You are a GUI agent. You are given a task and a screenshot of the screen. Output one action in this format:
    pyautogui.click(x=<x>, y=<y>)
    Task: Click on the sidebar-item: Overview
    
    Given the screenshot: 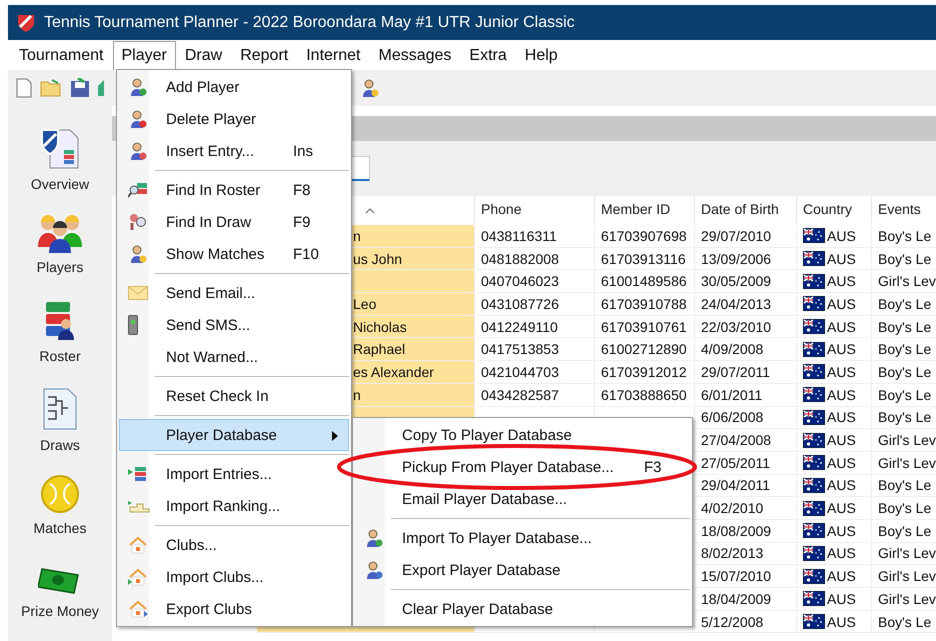 What is the action you would take?
    pyautogui.click(x=60, y=165)
    